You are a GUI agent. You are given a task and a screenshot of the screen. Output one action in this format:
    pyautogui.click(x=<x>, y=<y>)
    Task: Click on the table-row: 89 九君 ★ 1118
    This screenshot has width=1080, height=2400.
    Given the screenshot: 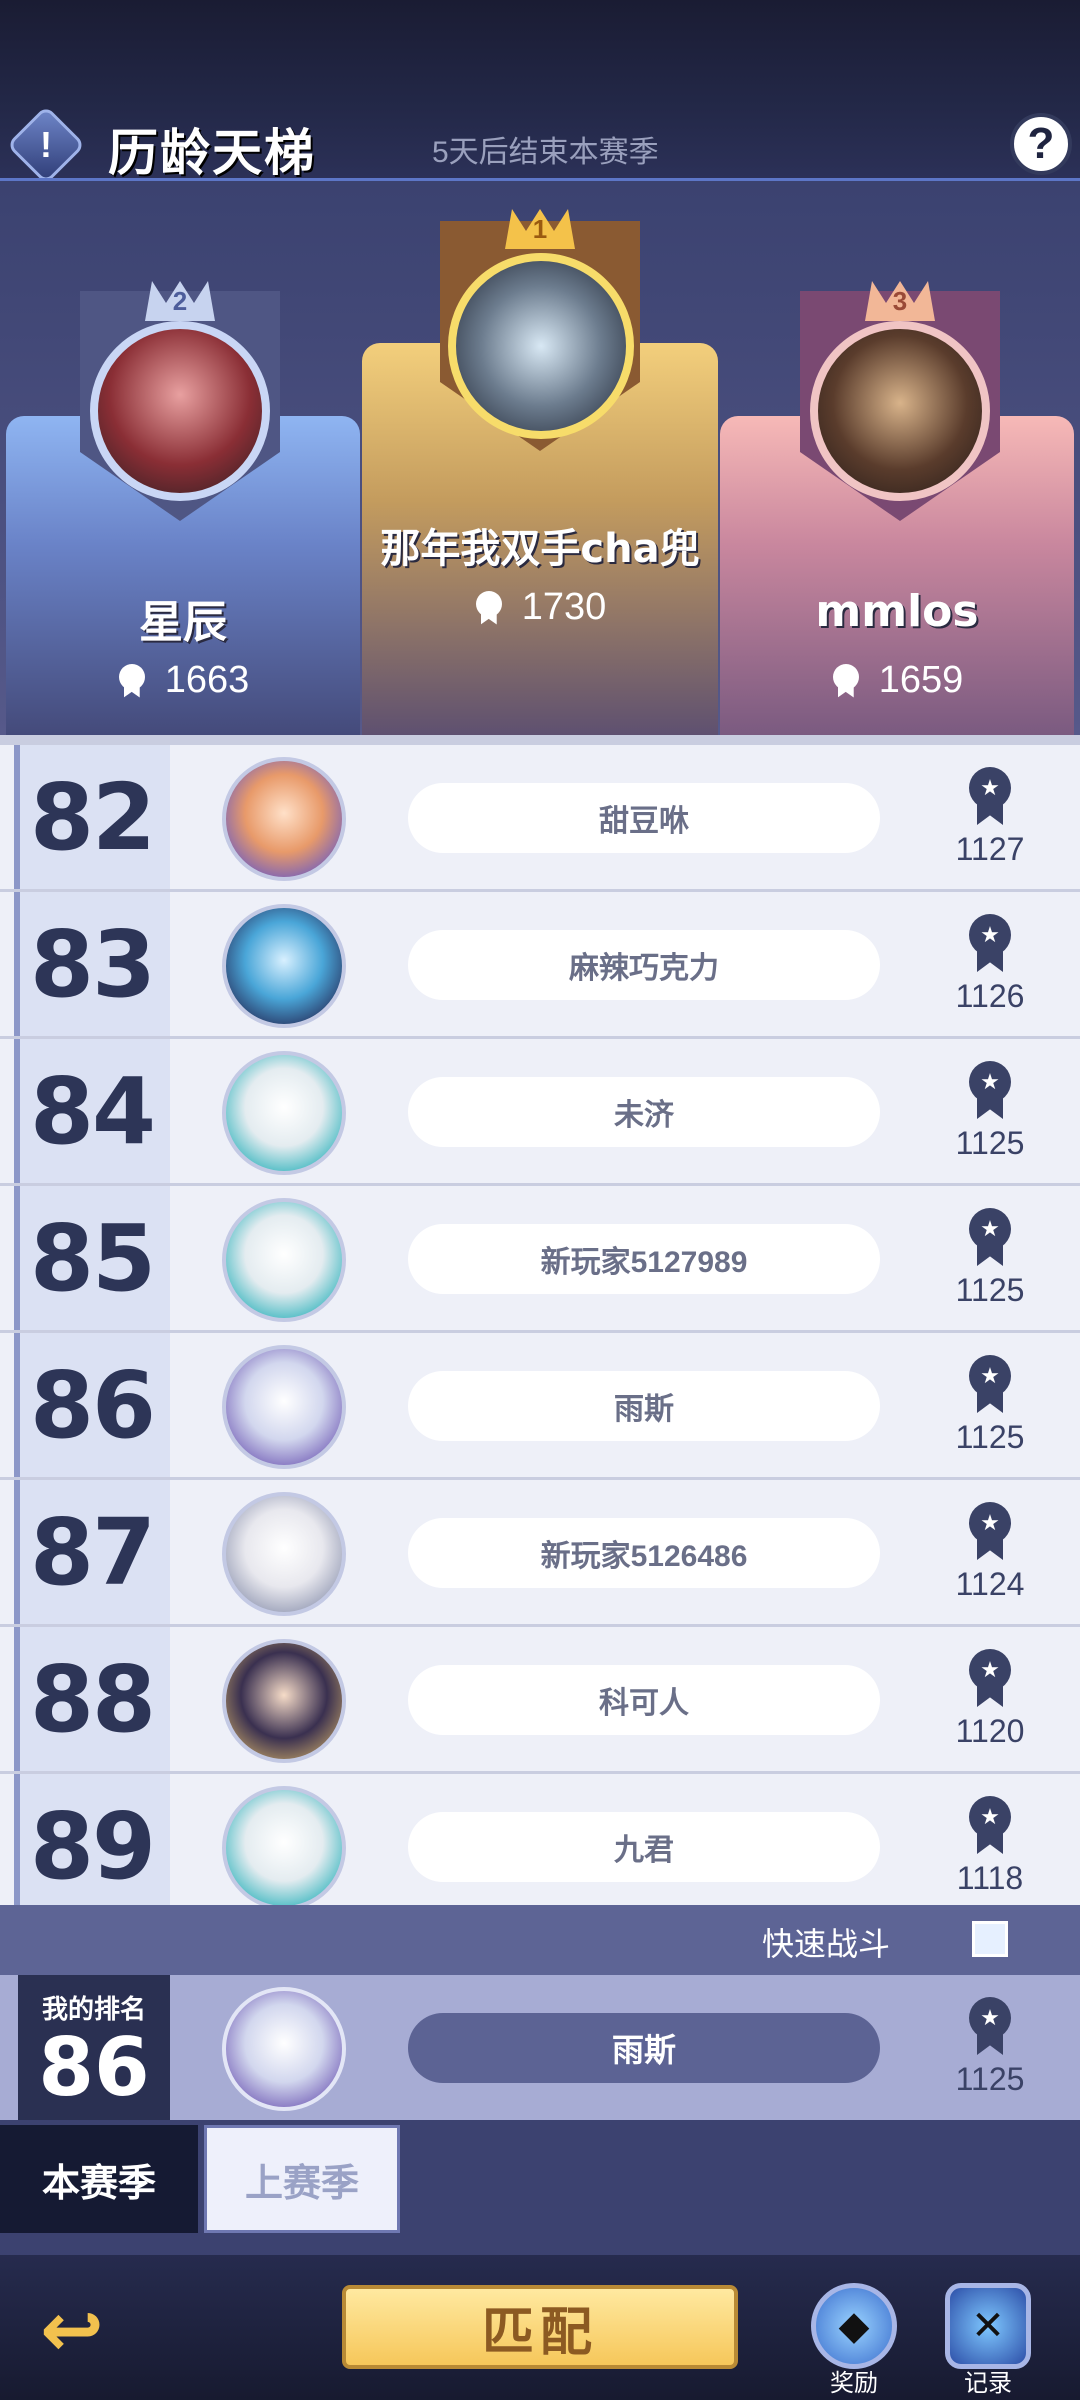 What is the action you would take?
    pyautogui.click(x=540, y=1839)
    